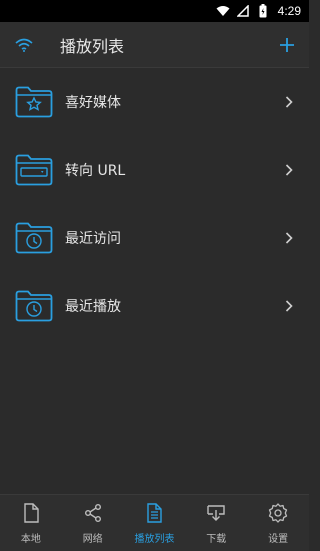 This screenshot has height=551, width=320. Describe the element at coordinates (289, 11) in the screenshot. I see `status-time: 4:29` at that location.